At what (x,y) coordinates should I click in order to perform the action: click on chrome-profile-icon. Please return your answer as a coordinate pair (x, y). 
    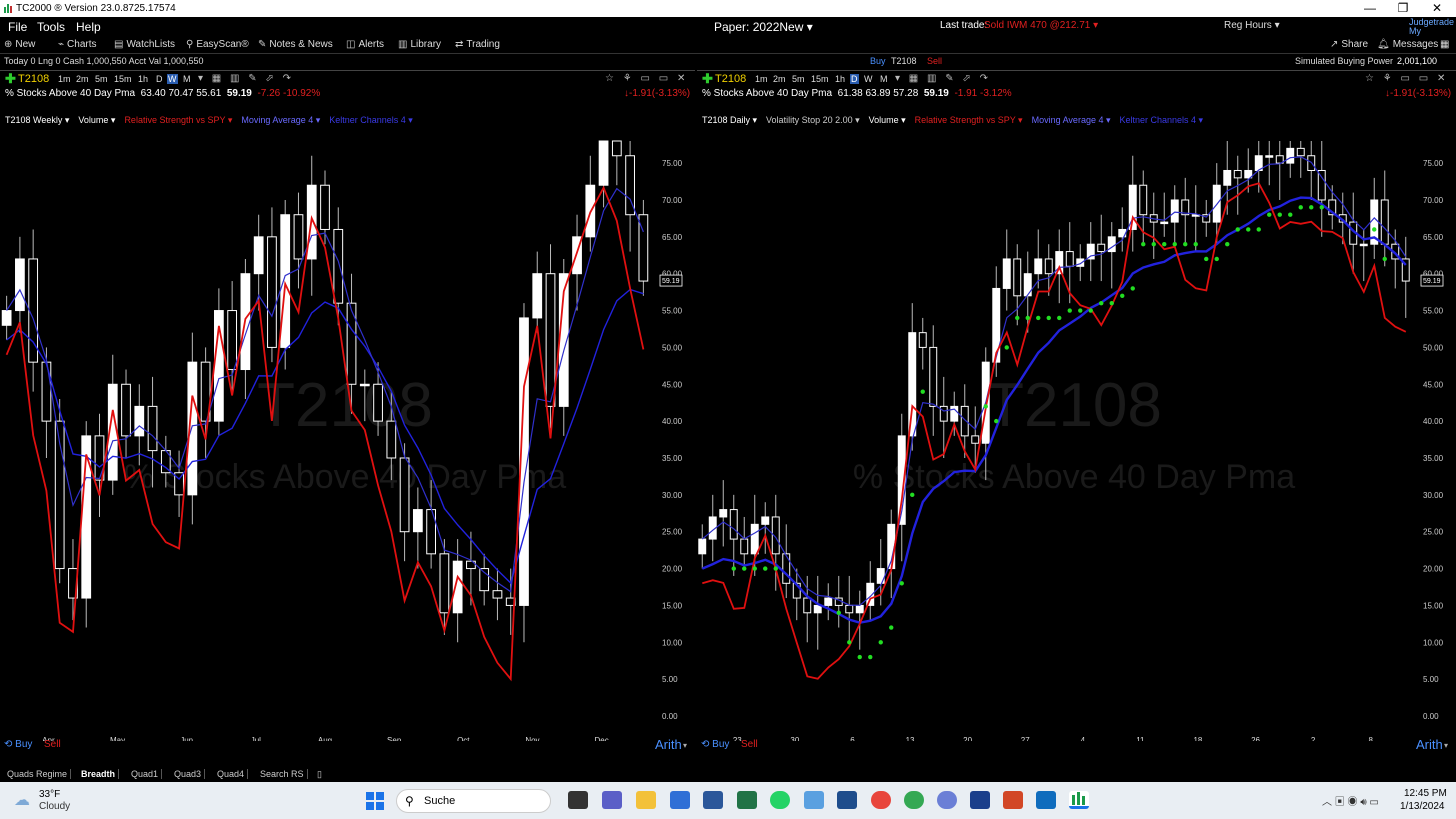
    Looking at the image, I should click on (914, 800).